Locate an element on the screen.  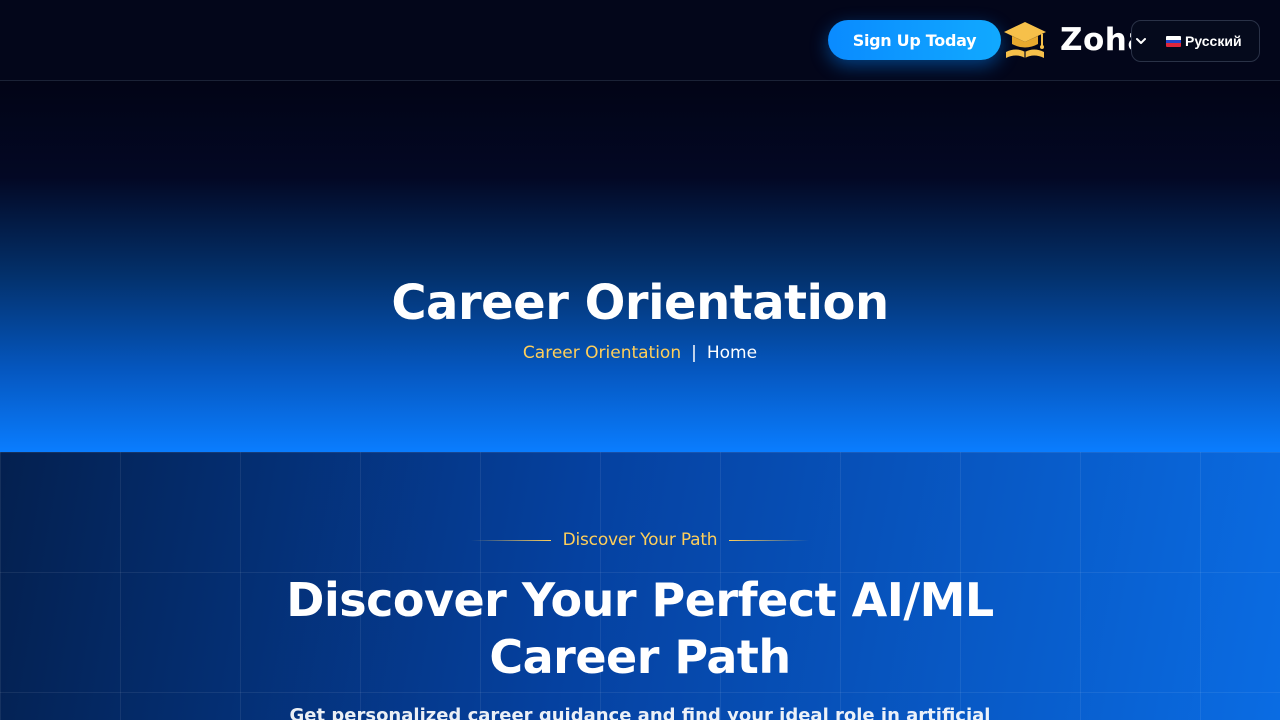
section-title-line-1: Discover Your Perfect AI/ML is located at coordinates (640, 600).